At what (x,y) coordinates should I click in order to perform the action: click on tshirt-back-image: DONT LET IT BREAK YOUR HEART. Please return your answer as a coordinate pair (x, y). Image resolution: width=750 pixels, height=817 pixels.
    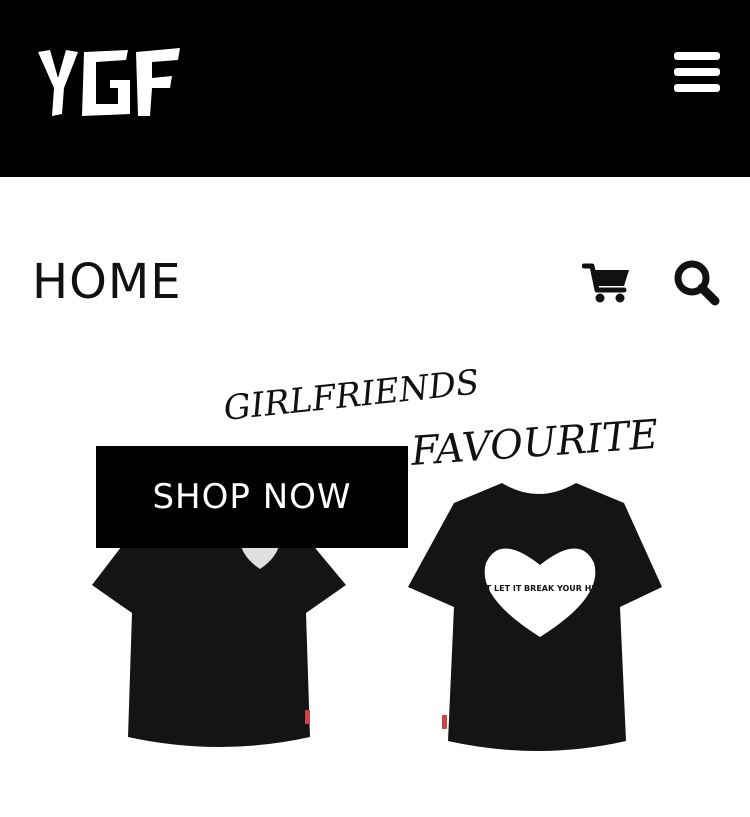
    Looking at the image, I should click on (535, 617).